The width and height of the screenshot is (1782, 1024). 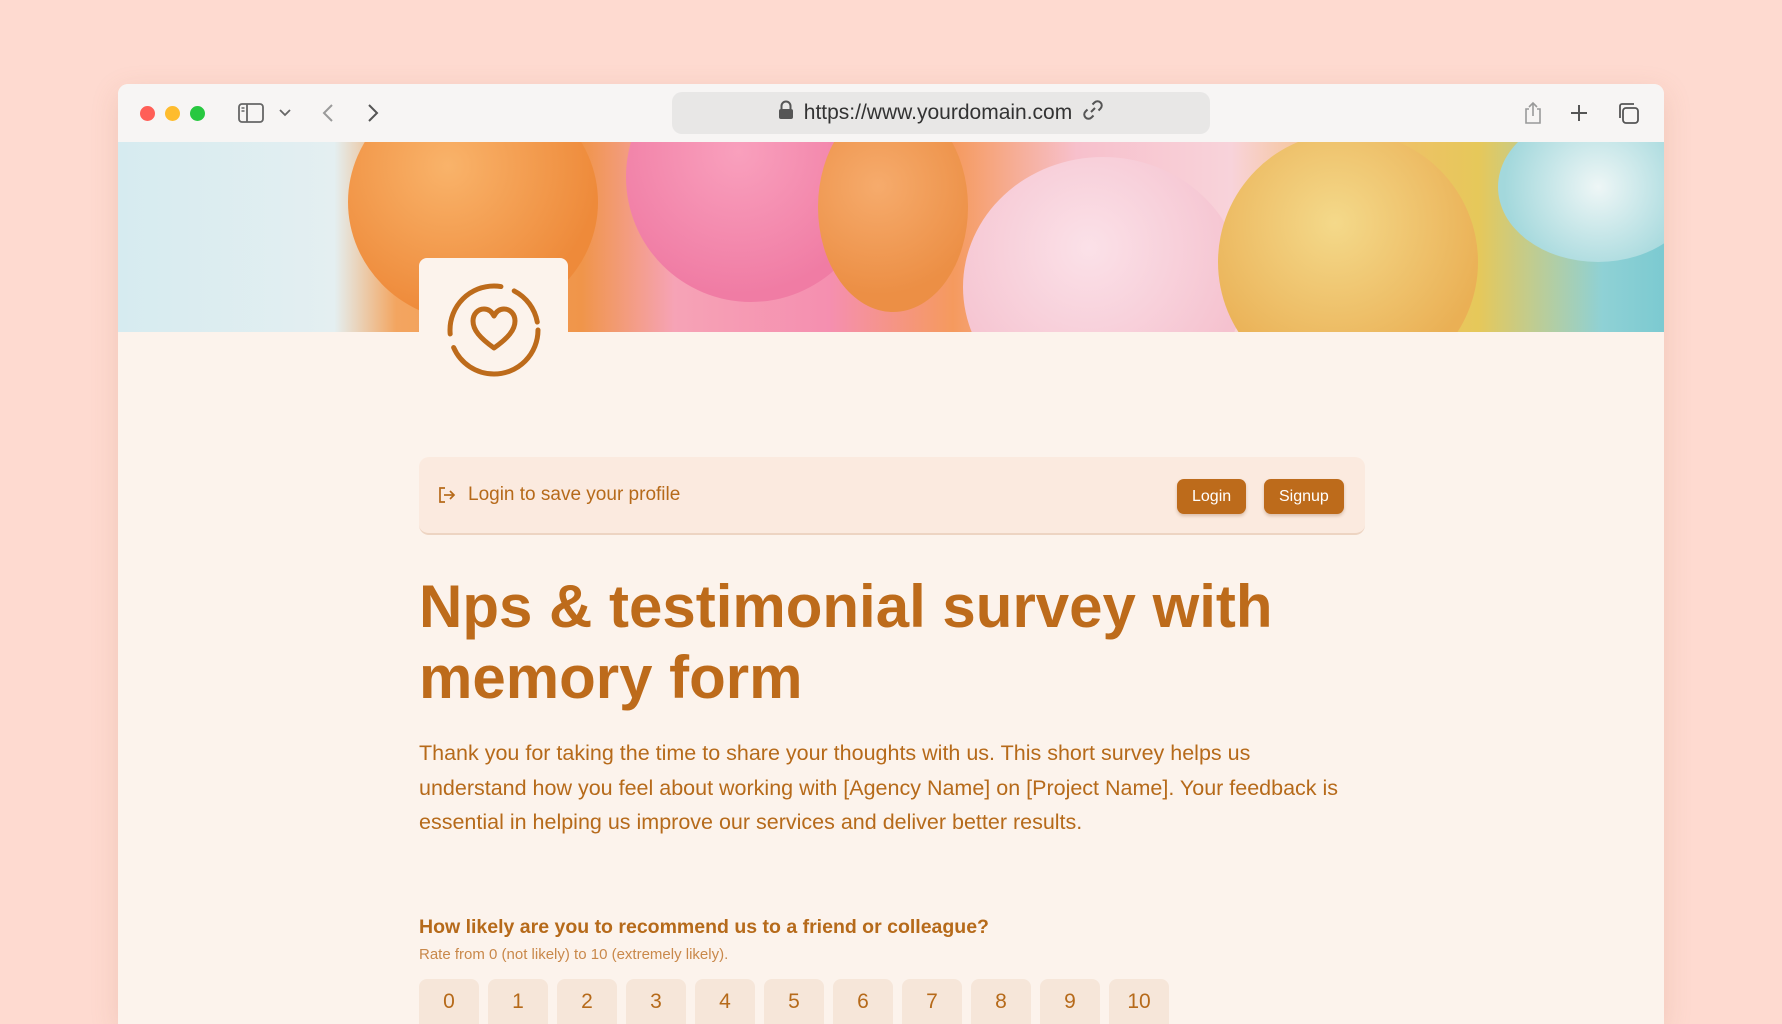 What do you see at coordinates (1001, 1001) in the screenshot?
I see `nps-option-8: 8` at bounding box center [1001, 1001].